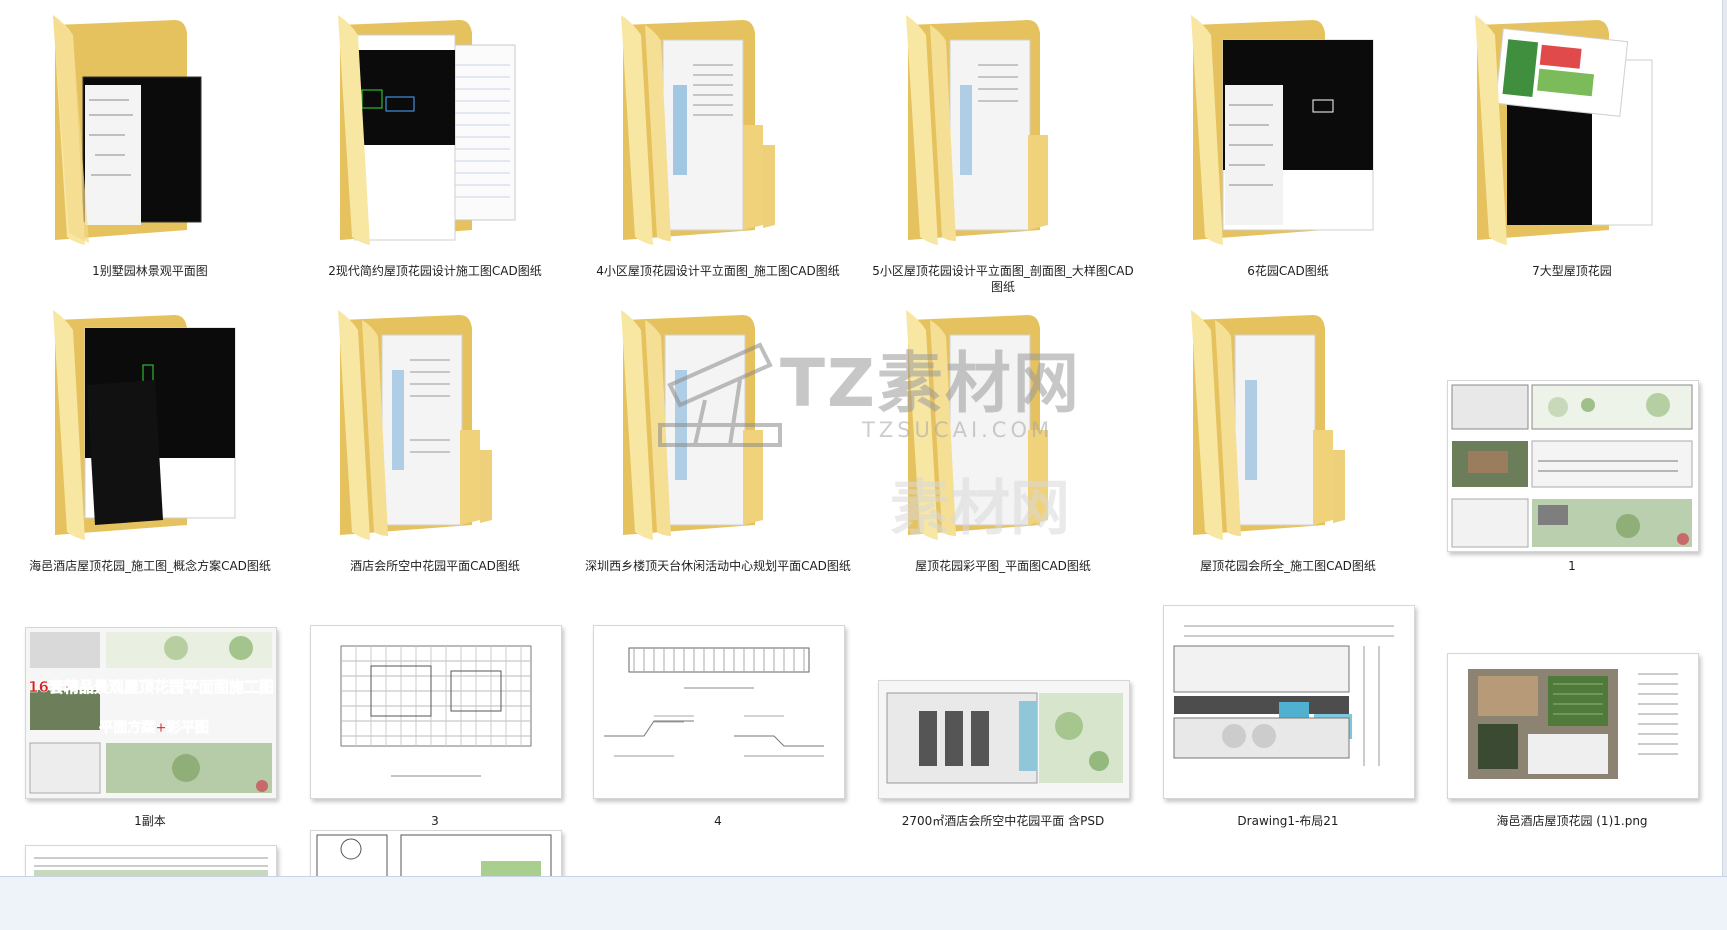 The height and width of the screenshot is (930, 1727). What do you see at coordinates (863, 903) in the screenshot?
I see `status-bar` at bounding box center [863, 903].